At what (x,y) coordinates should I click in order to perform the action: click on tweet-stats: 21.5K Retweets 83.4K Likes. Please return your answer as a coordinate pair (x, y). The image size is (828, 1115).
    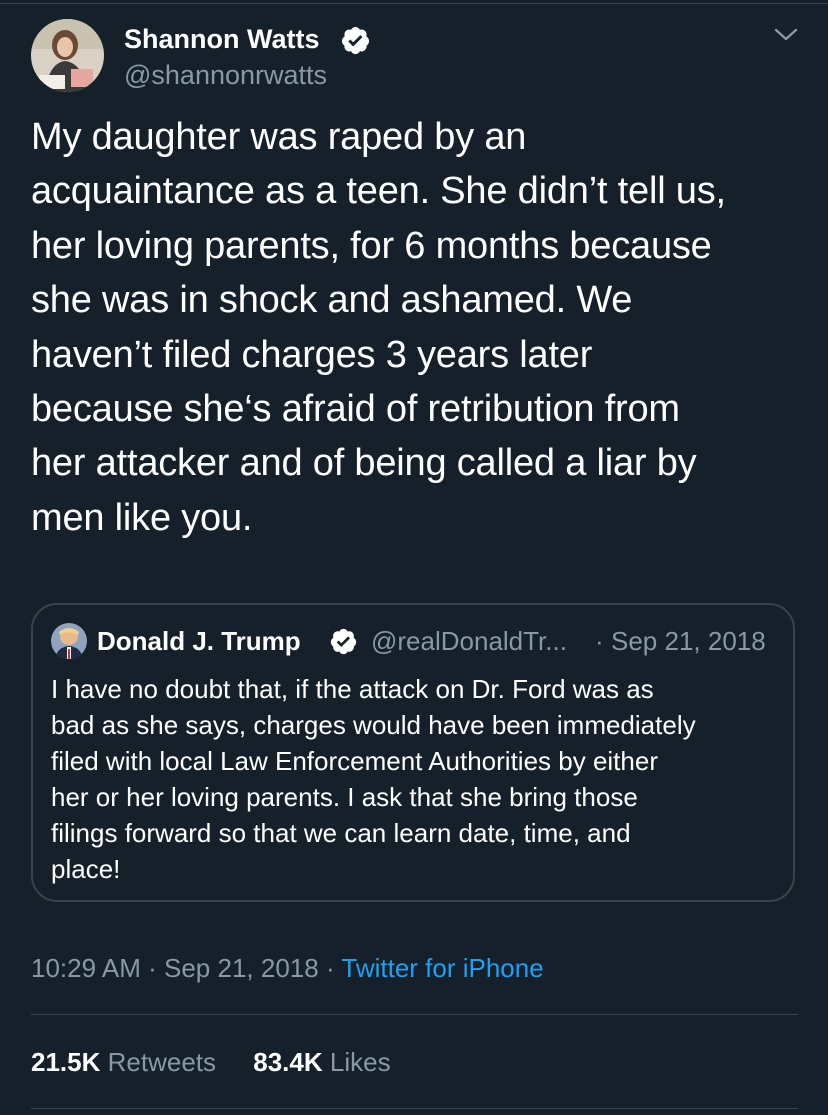
    Looking at the image, I should click on (211, 1062).